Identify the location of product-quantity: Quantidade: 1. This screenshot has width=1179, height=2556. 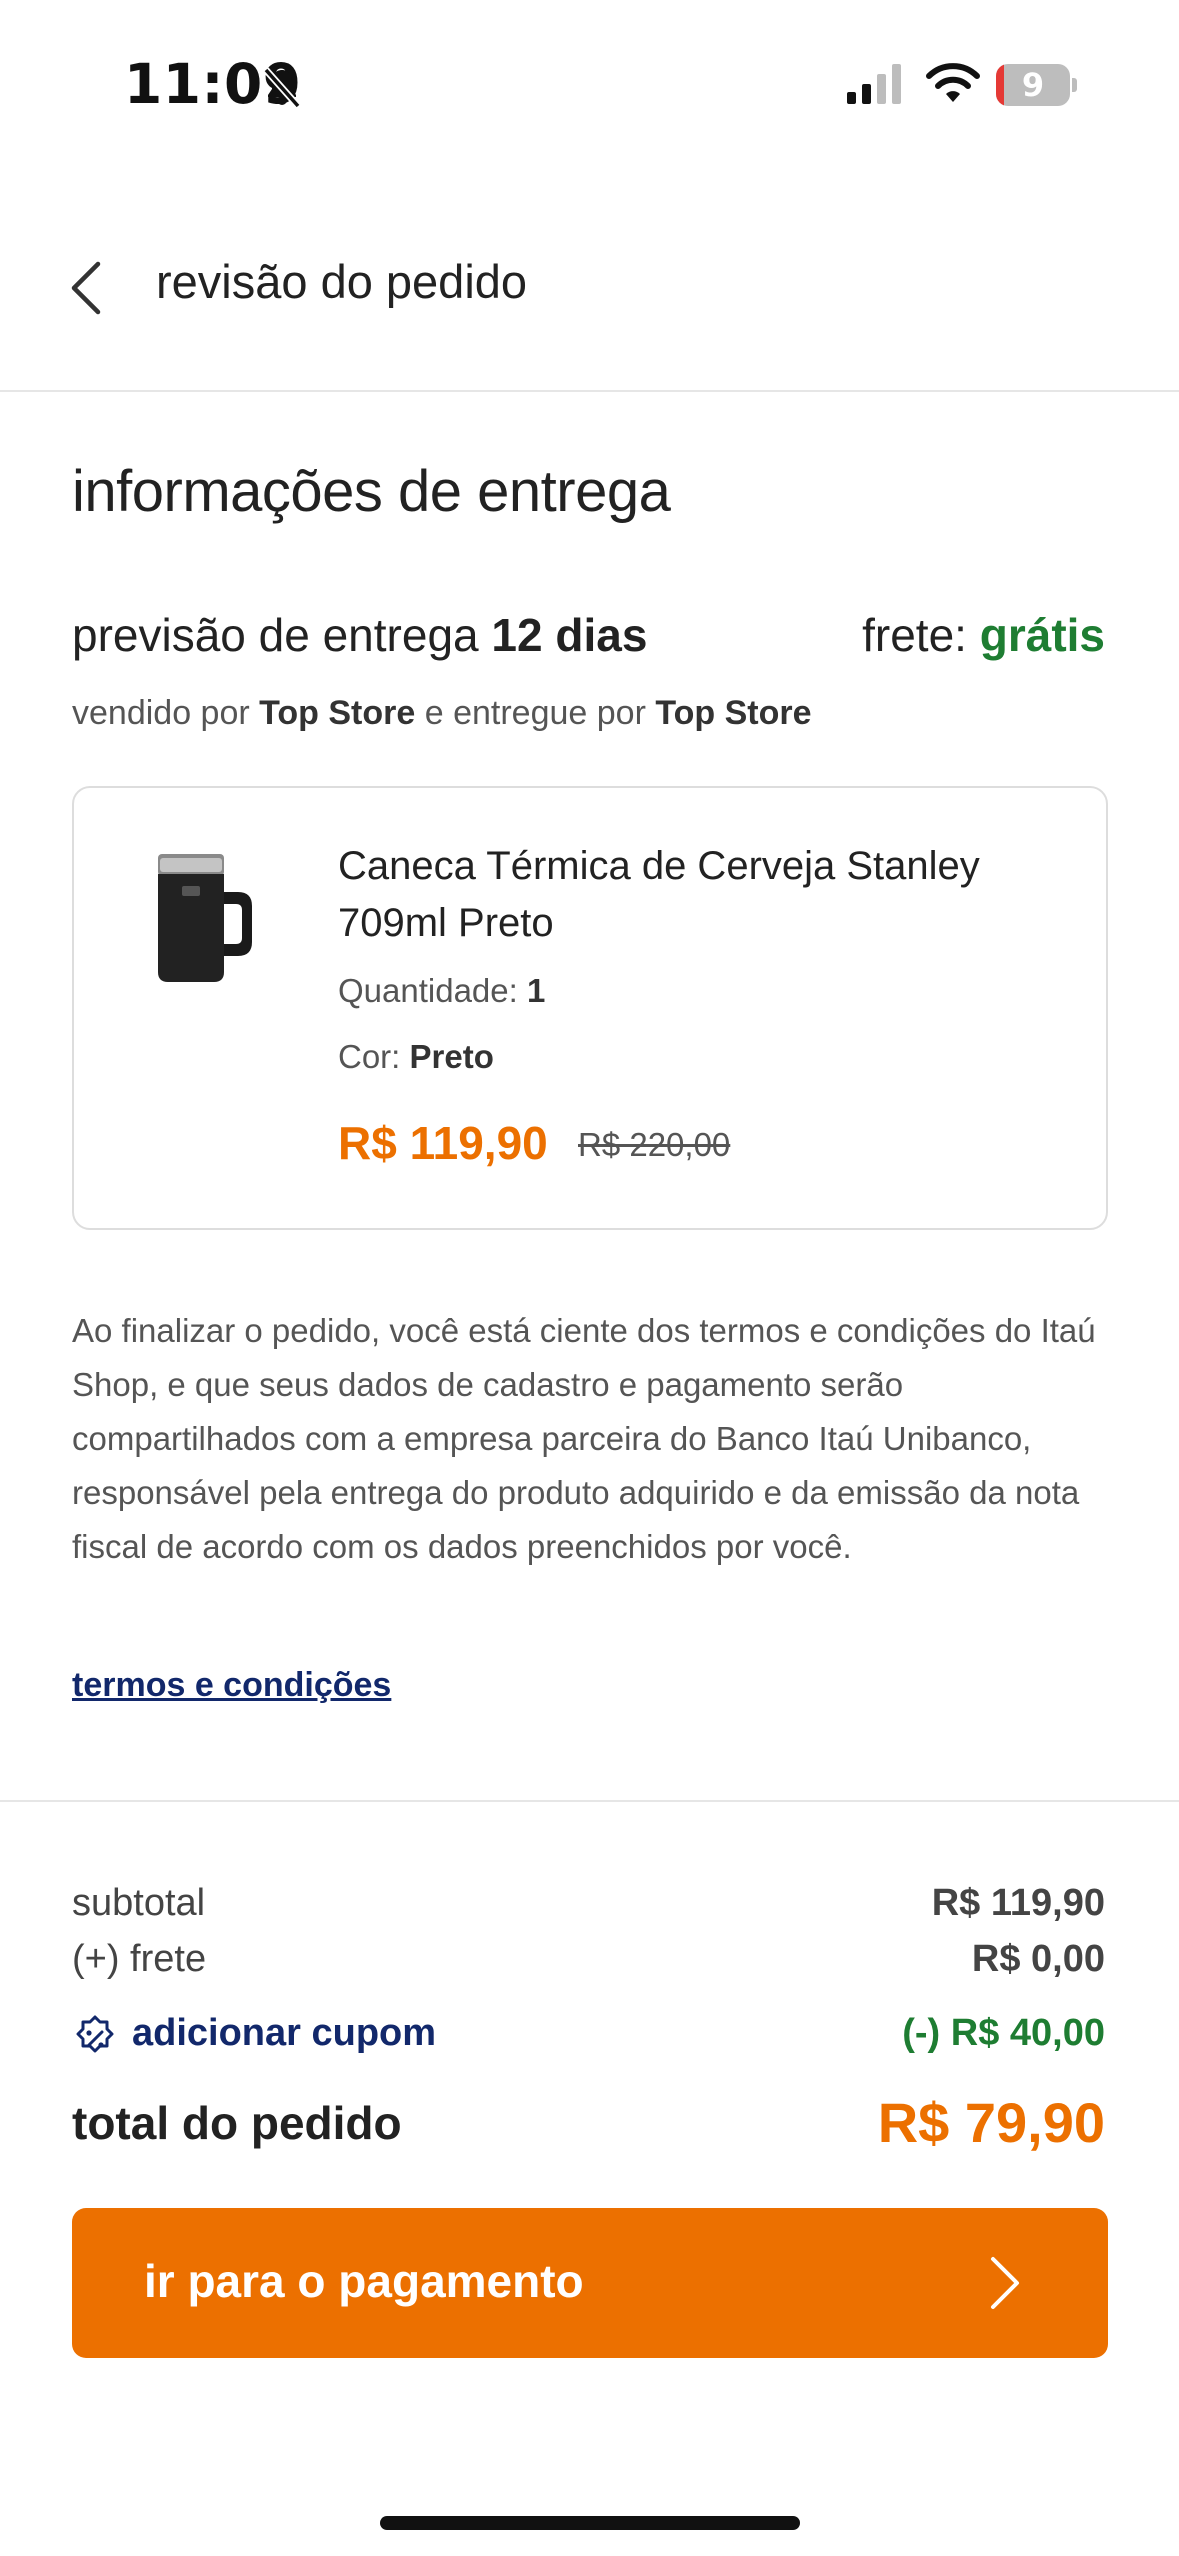
(441, 991).